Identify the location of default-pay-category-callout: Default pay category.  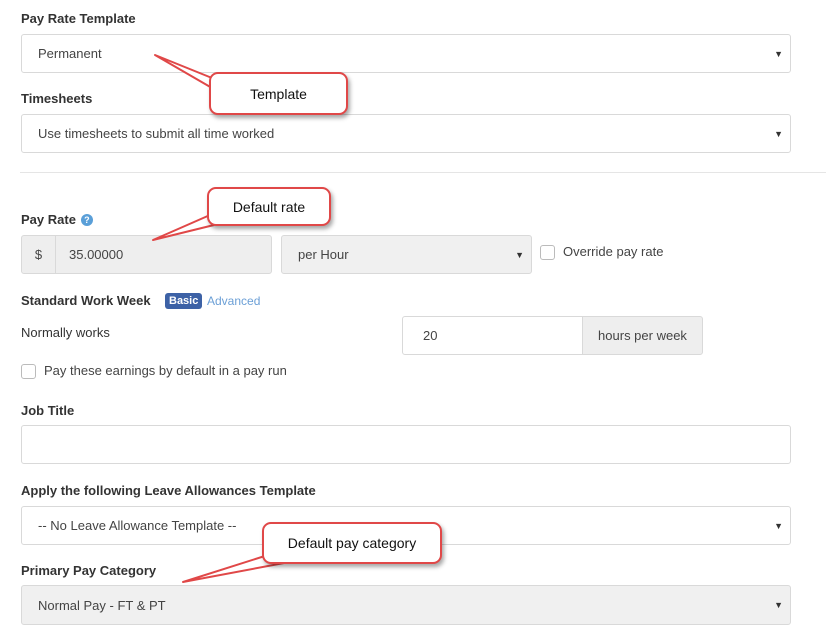
(352, 543).